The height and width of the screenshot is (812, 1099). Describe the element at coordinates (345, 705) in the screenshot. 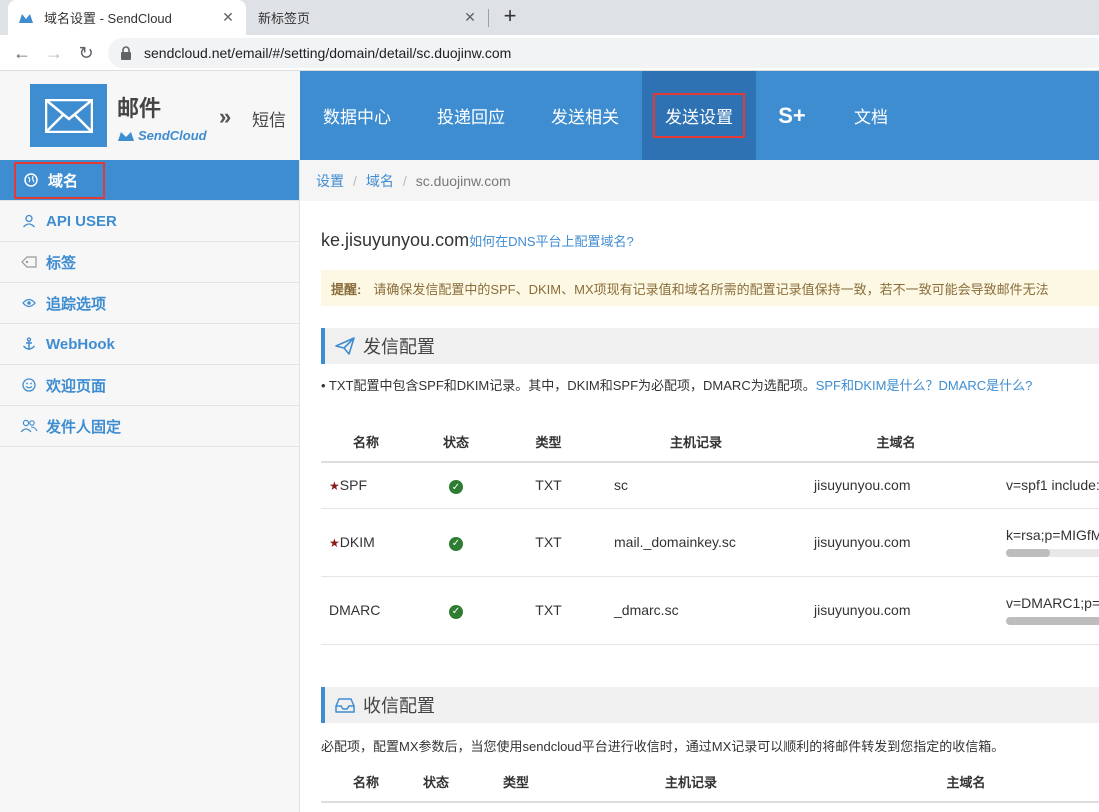

I see `inbox-icon` at that location.